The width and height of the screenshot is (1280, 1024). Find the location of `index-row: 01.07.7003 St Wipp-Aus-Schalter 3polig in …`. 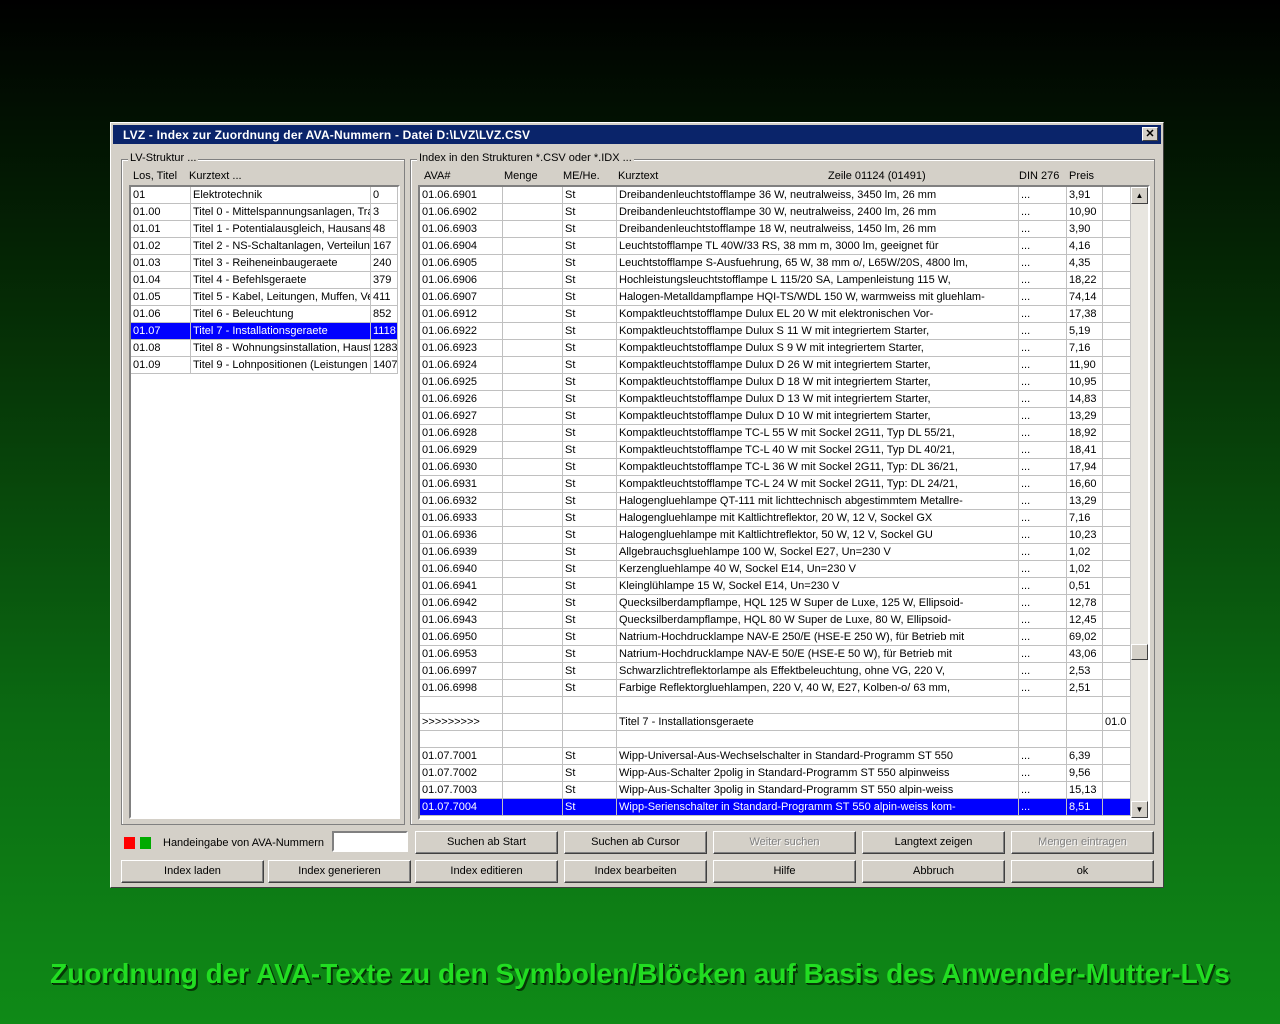

index-row: 01.07.7003 St Wipp-Aus-Schalter 3polig in … is located at coordinates (775, 790).